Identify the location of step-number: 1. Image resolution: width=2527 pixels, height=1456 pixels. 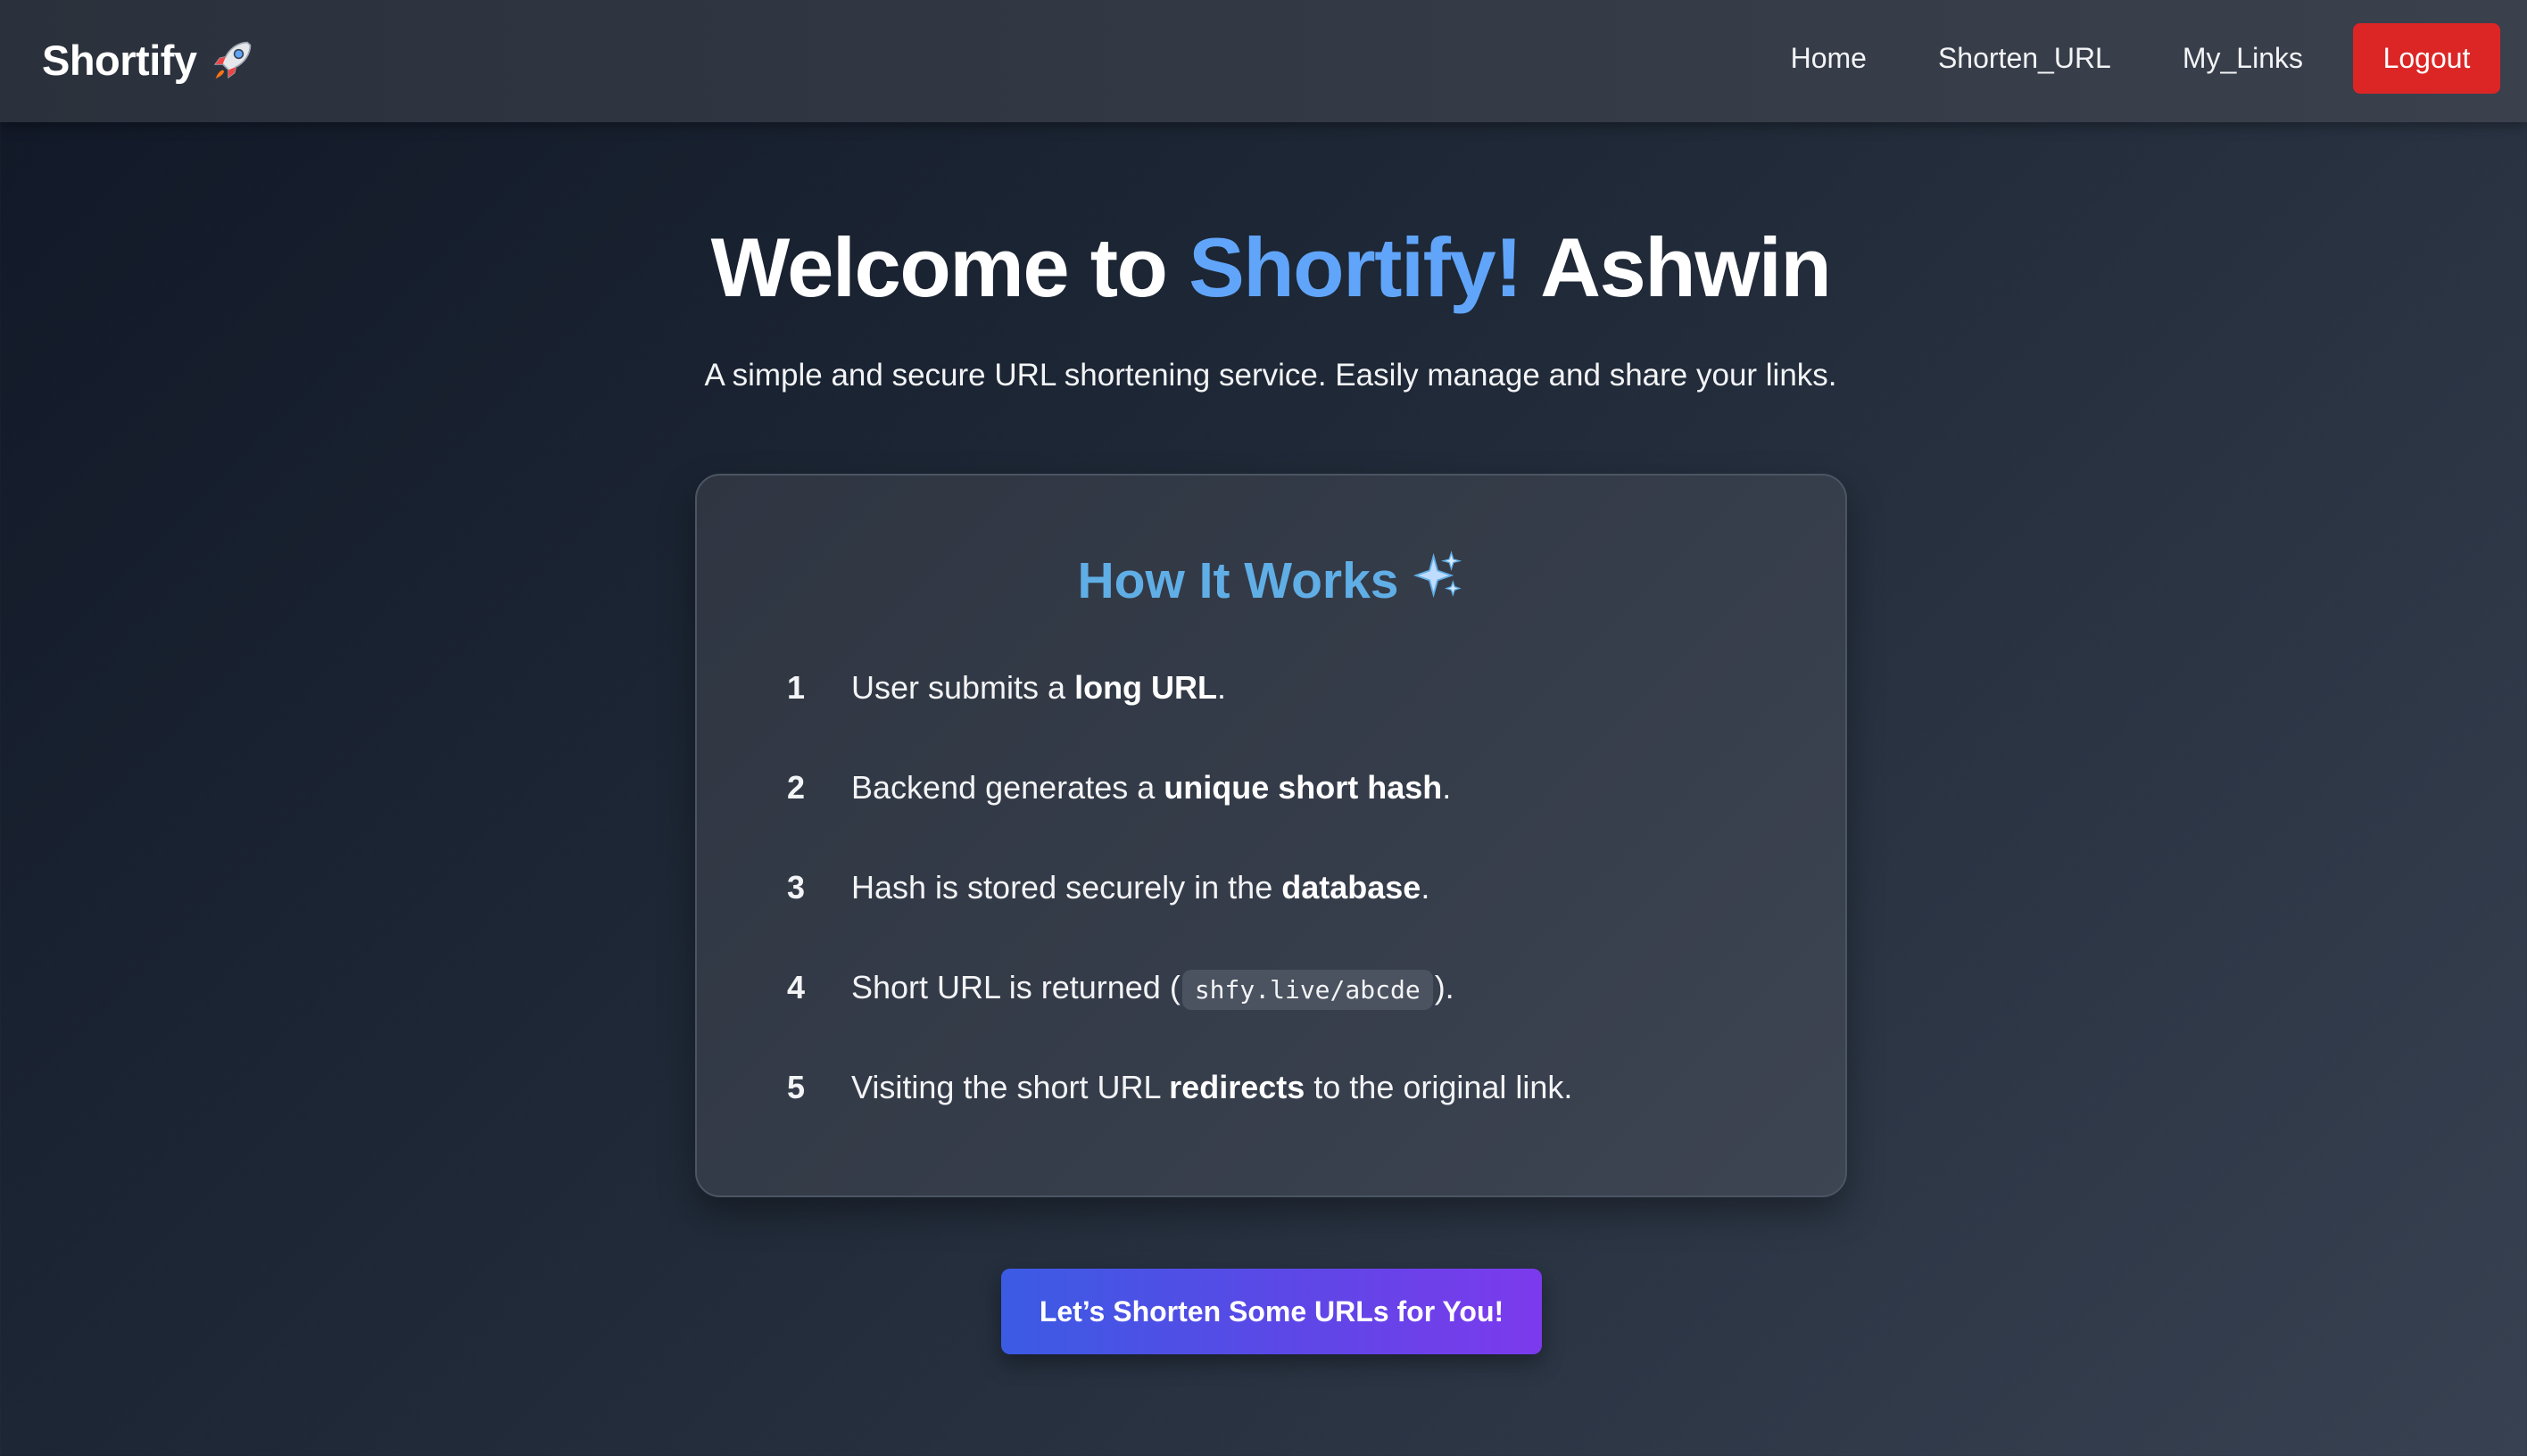
(796, 687).